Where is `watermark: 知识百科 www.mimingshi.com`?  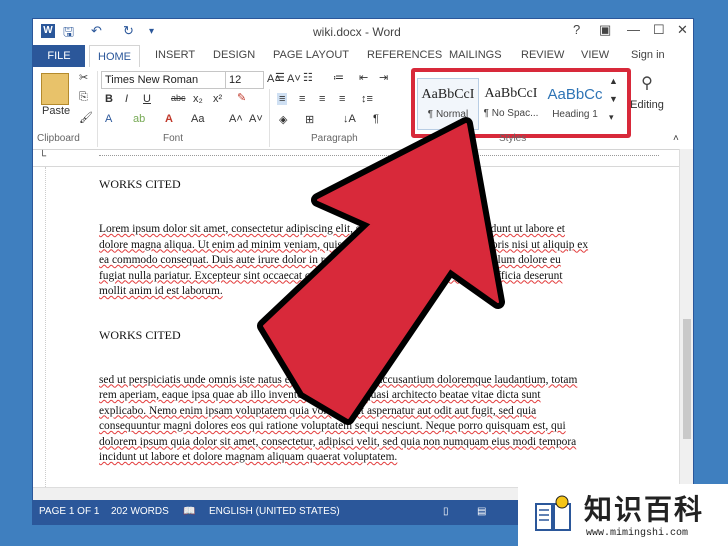 watermark: 知识百科 www.mimingshi.com is located at coordinates (623, 515).